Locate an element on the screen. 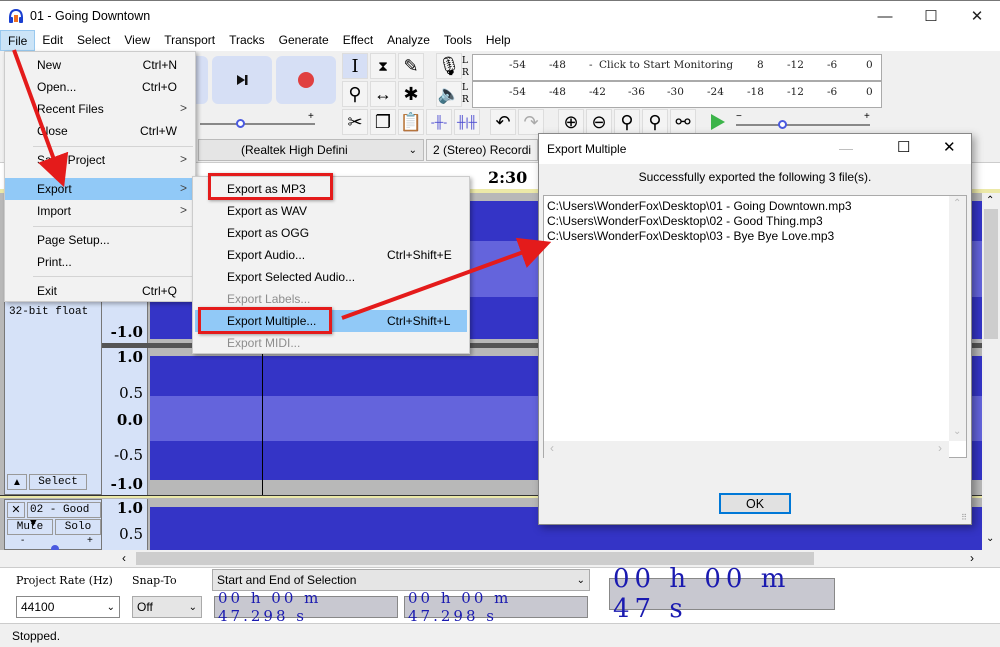 This screenshot has height=647, width=1000. skip-end-button is located at coordinates (242, 80).